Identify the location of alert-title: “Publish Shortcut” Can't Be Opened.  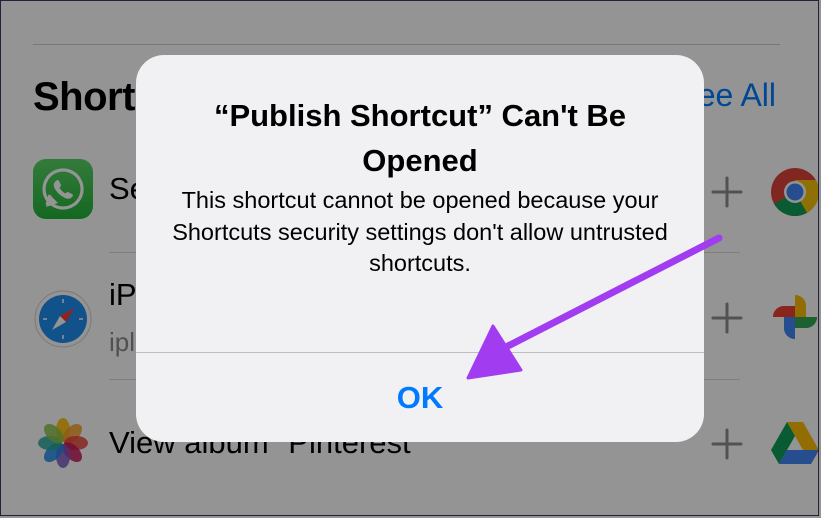
(420, 138).